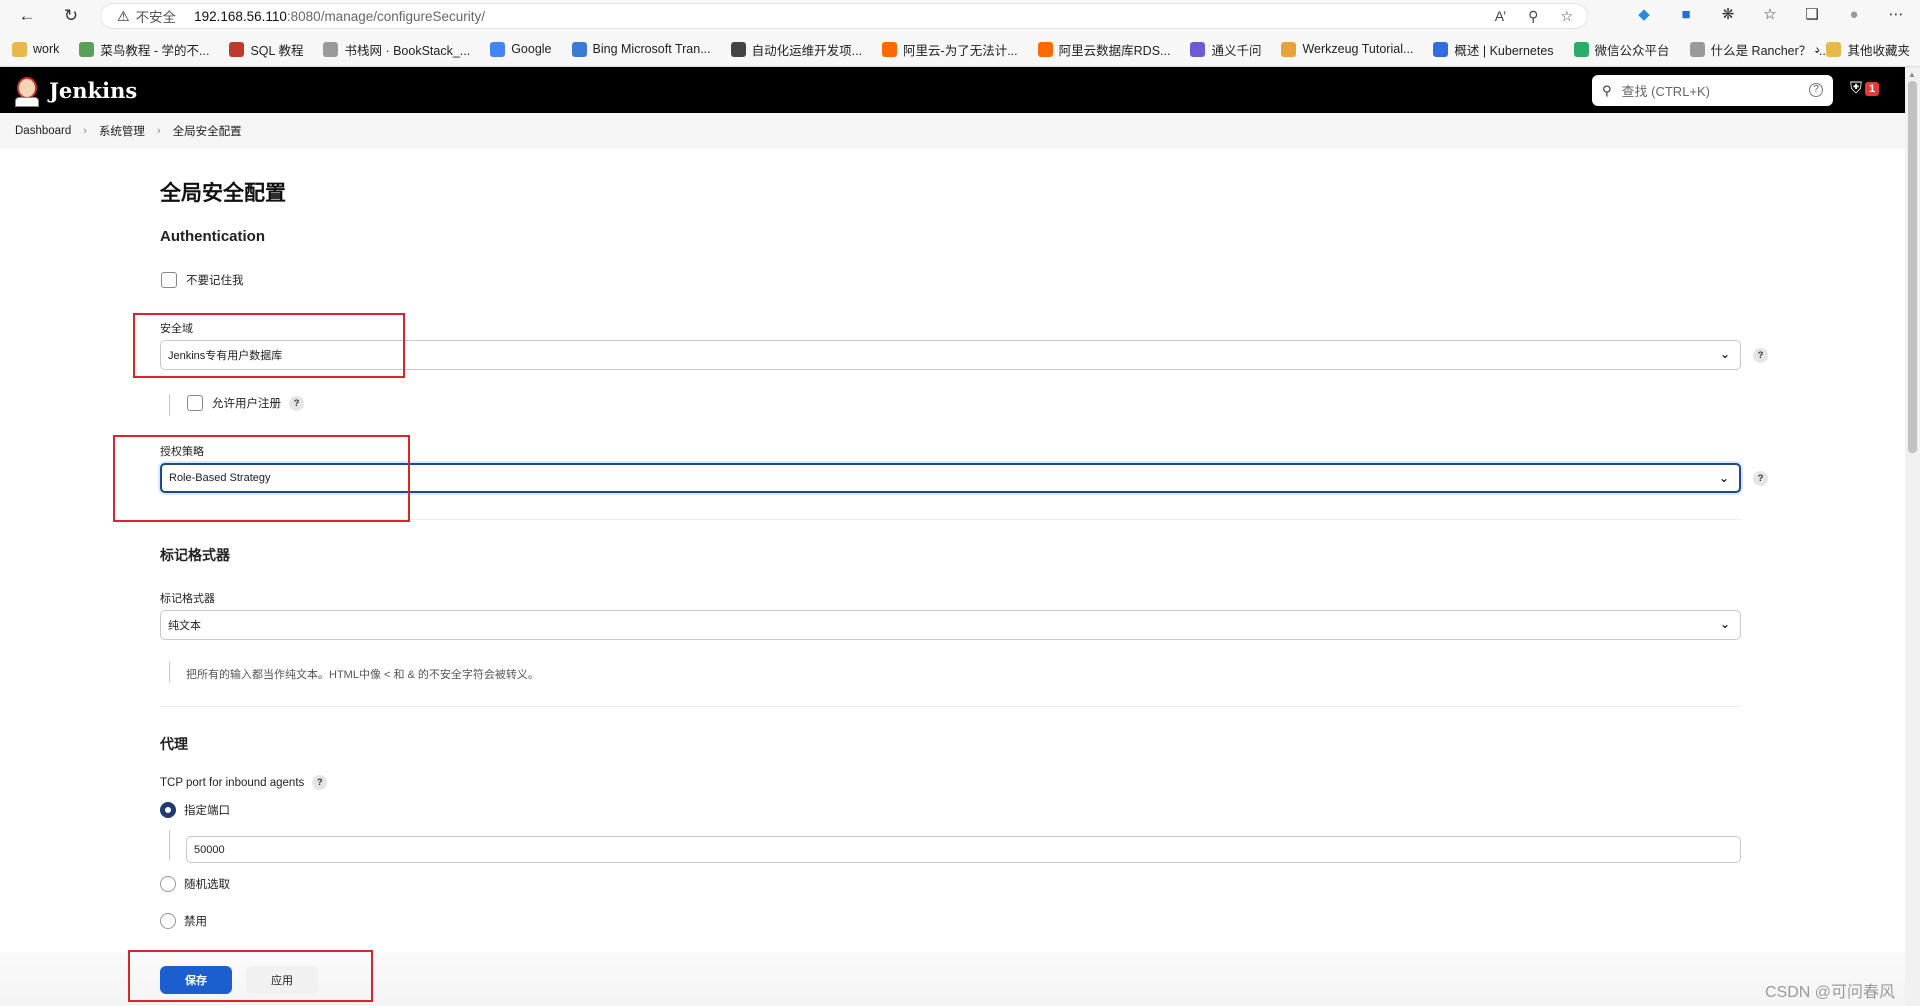 Image resolution: width=1920 pixels, height=1006 pixels. Describe the element at coordinates (245, 403) in the screenshot. I see `allow-signup-option: 允许用户注册 ?` at that location.